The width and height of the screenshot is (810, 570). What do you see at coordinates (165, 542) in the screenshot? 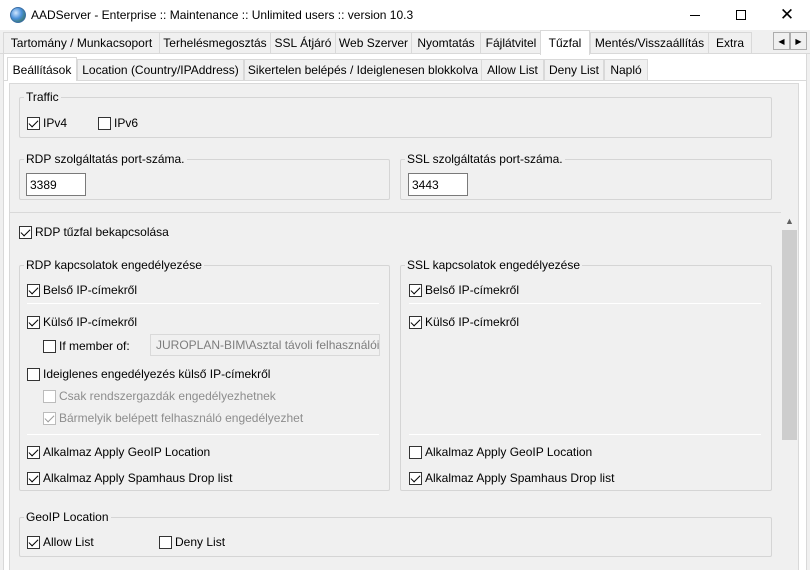
I see `geoip-deny-check-box` at bounding box center [165, 542].